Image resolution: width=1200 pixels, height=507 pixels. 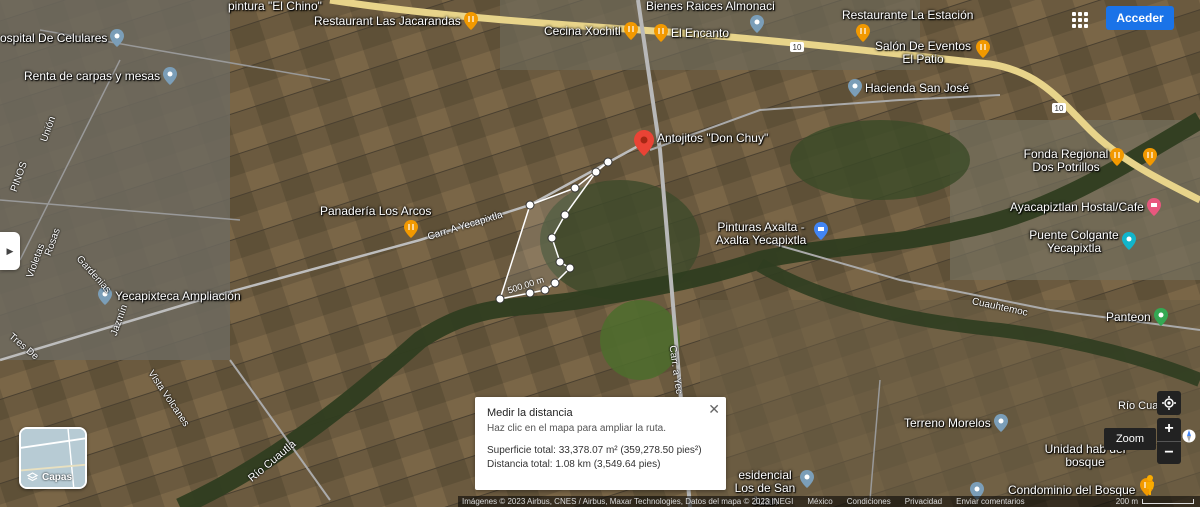 I want to click on apps-grid-icon, so click(x=1080, y=20).